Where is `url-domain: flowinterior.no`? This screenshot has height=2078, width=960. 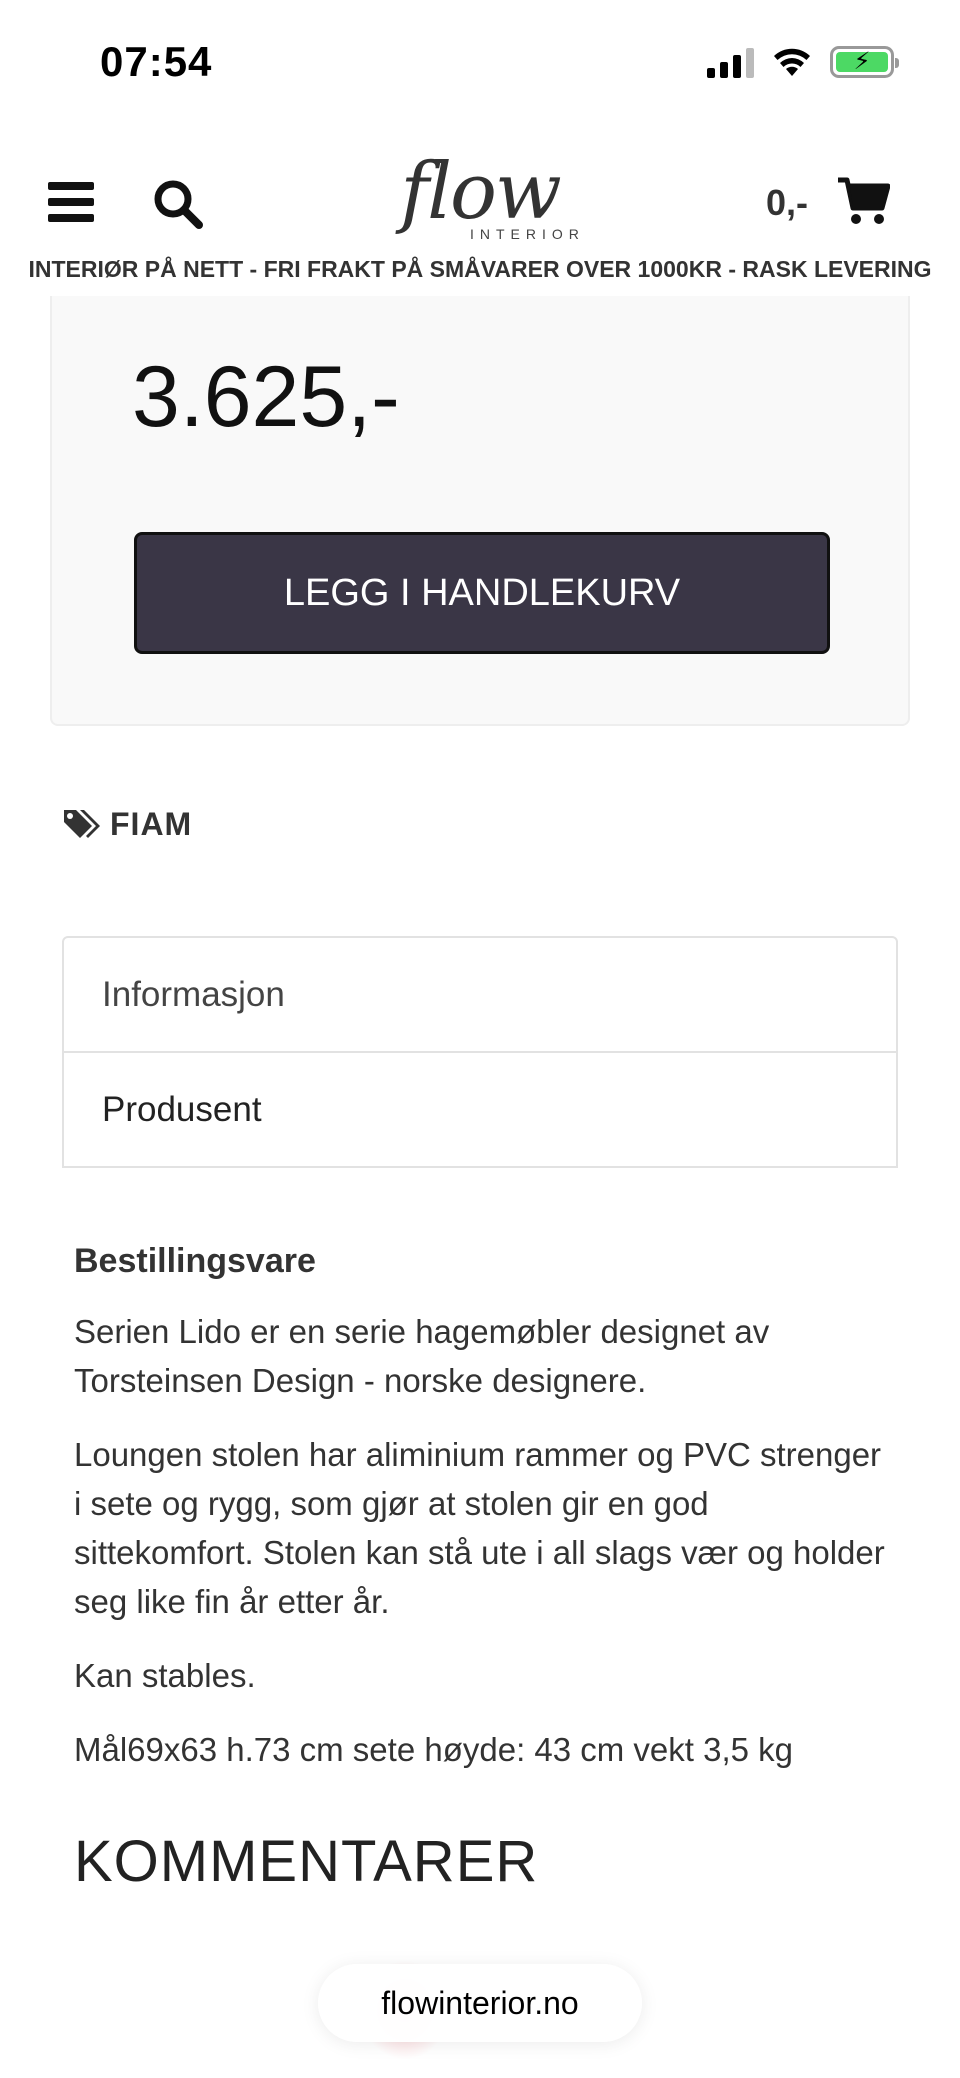 url-domain: flowinterior.no is located at coordinates (480, 2002).